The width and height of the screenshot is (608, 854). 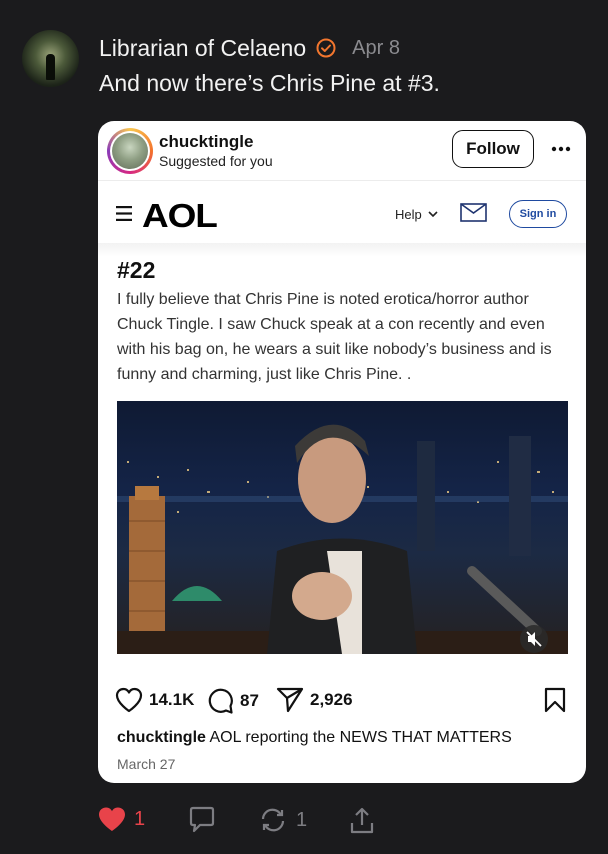 I want to click on author-avatar, so click(x=50, y=58).